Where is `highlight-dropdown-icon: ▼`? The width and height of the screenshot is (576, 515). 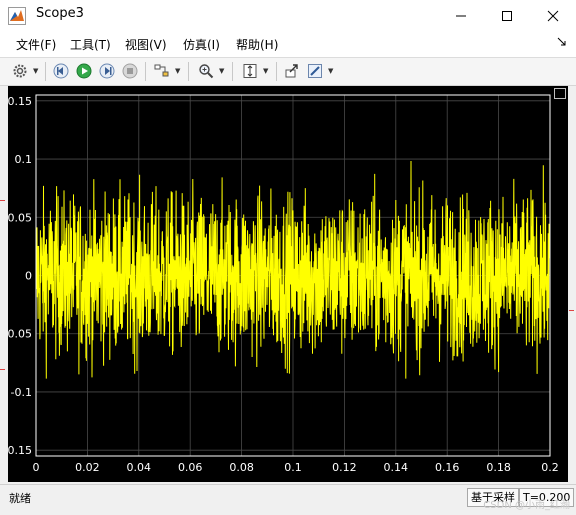
highlight-dropdown-icon: ▼ is located at coordinates (178, 71).